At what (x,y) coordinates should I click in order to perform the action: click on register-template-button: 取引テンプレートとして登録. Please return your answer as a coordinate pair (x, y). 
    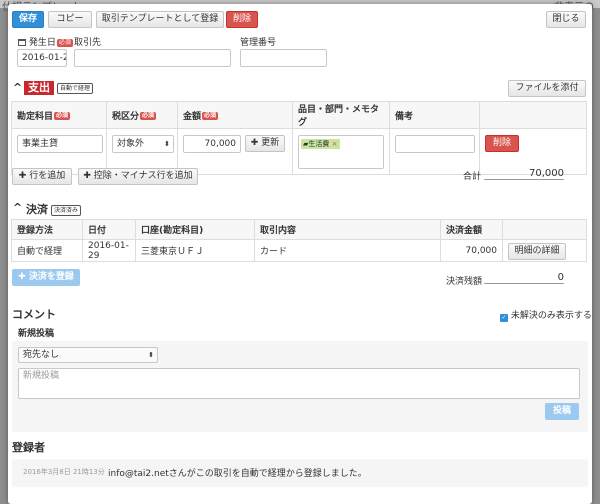
    Looking at the image, I should click on (160, 19).